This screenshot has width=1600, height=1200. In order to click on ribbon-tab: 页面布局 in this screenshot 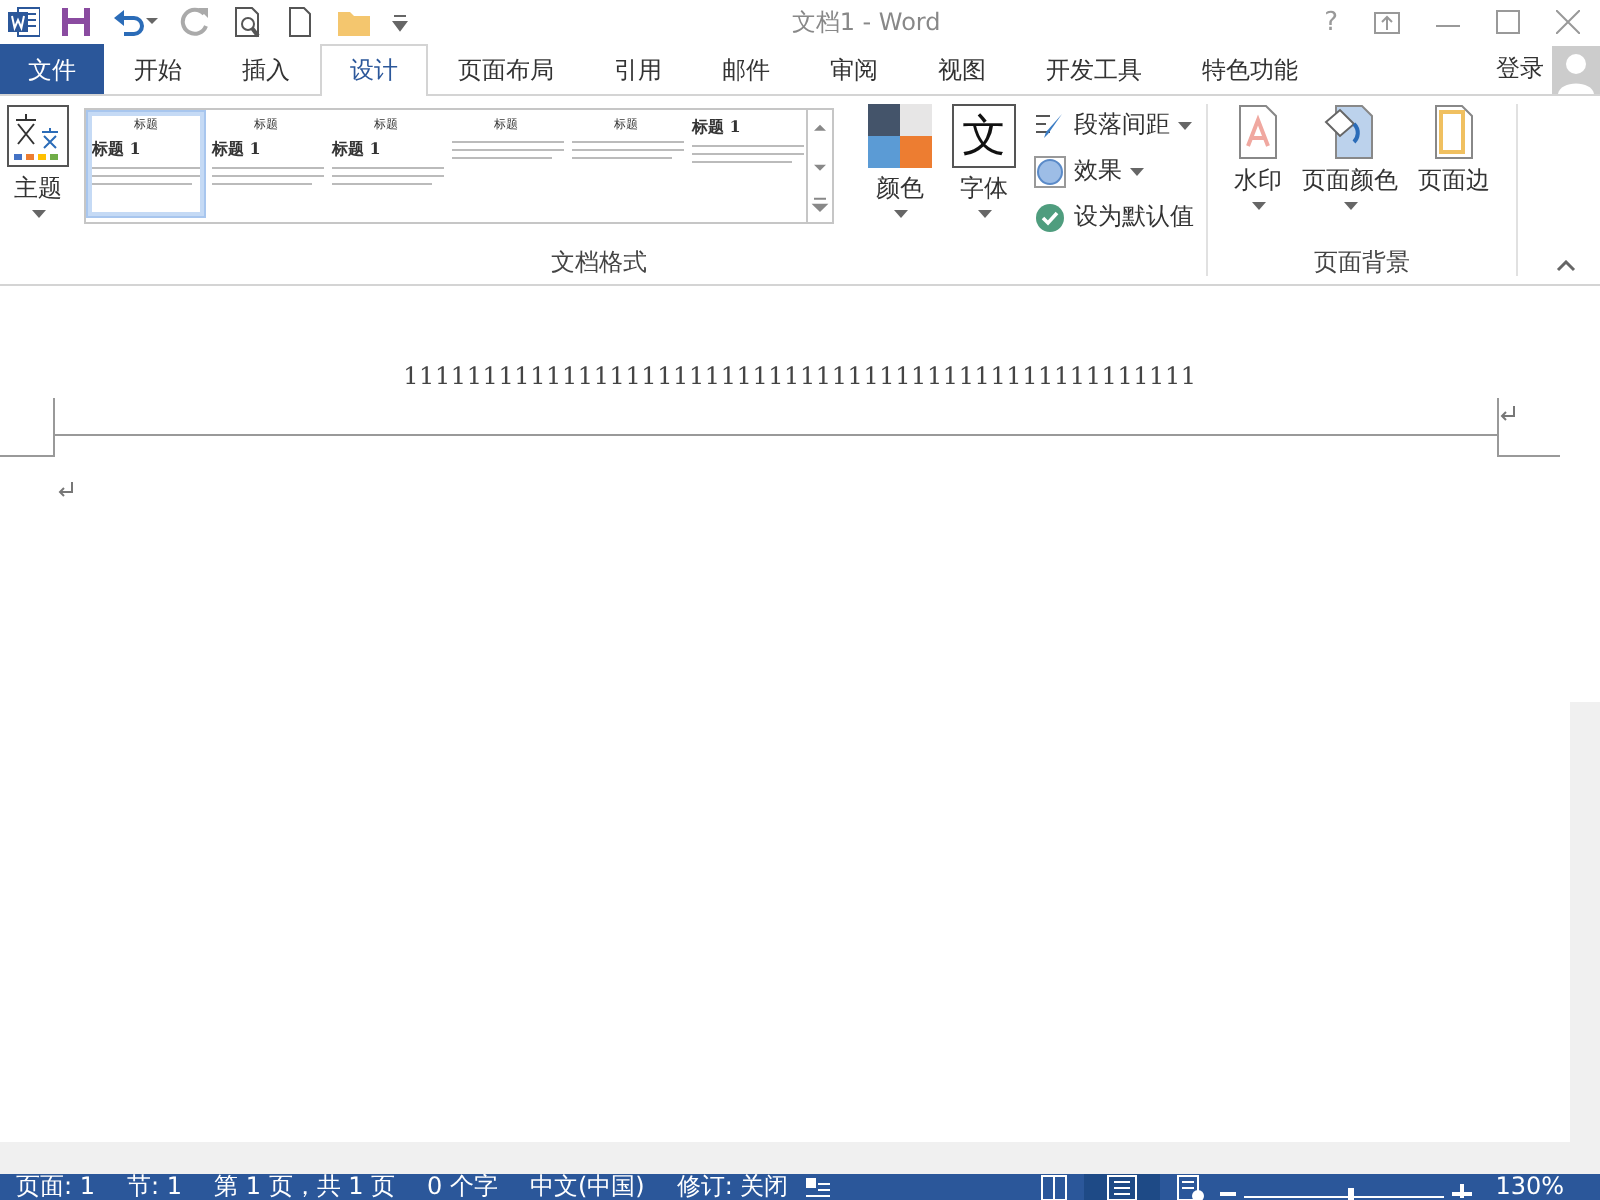, I will do `click(506, 69)`.